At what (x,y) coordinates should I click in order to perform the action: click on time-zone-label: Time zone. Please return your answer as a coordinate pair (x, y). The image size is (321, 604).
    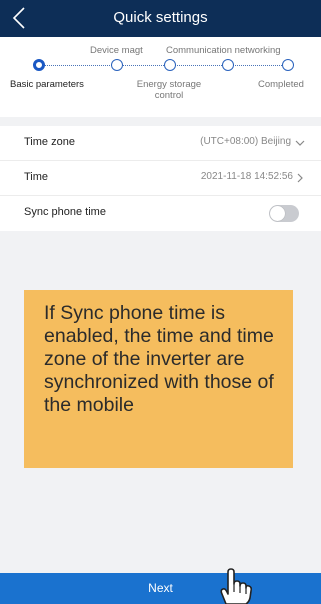
    Looking at the image, I should click on (49, 142).